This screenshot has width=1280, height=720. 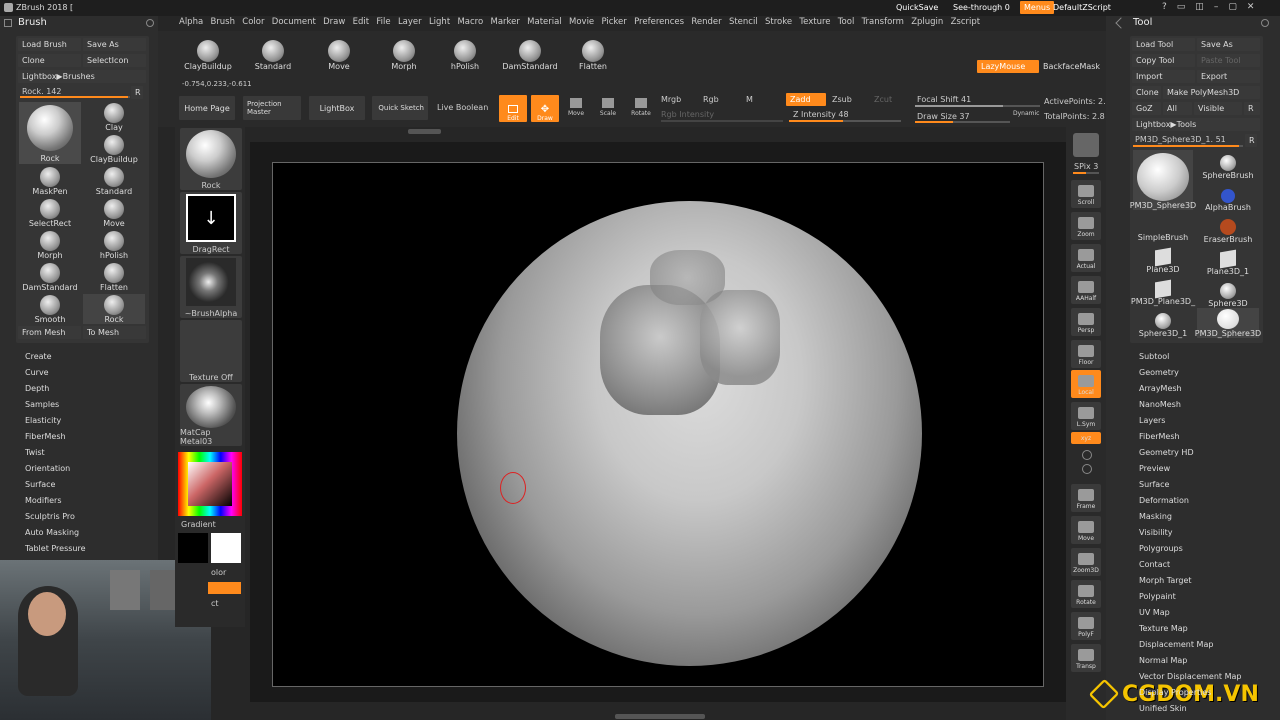 I want to click on tool-eraserbrush: EraserBrush, so click(x=1228, y=229).